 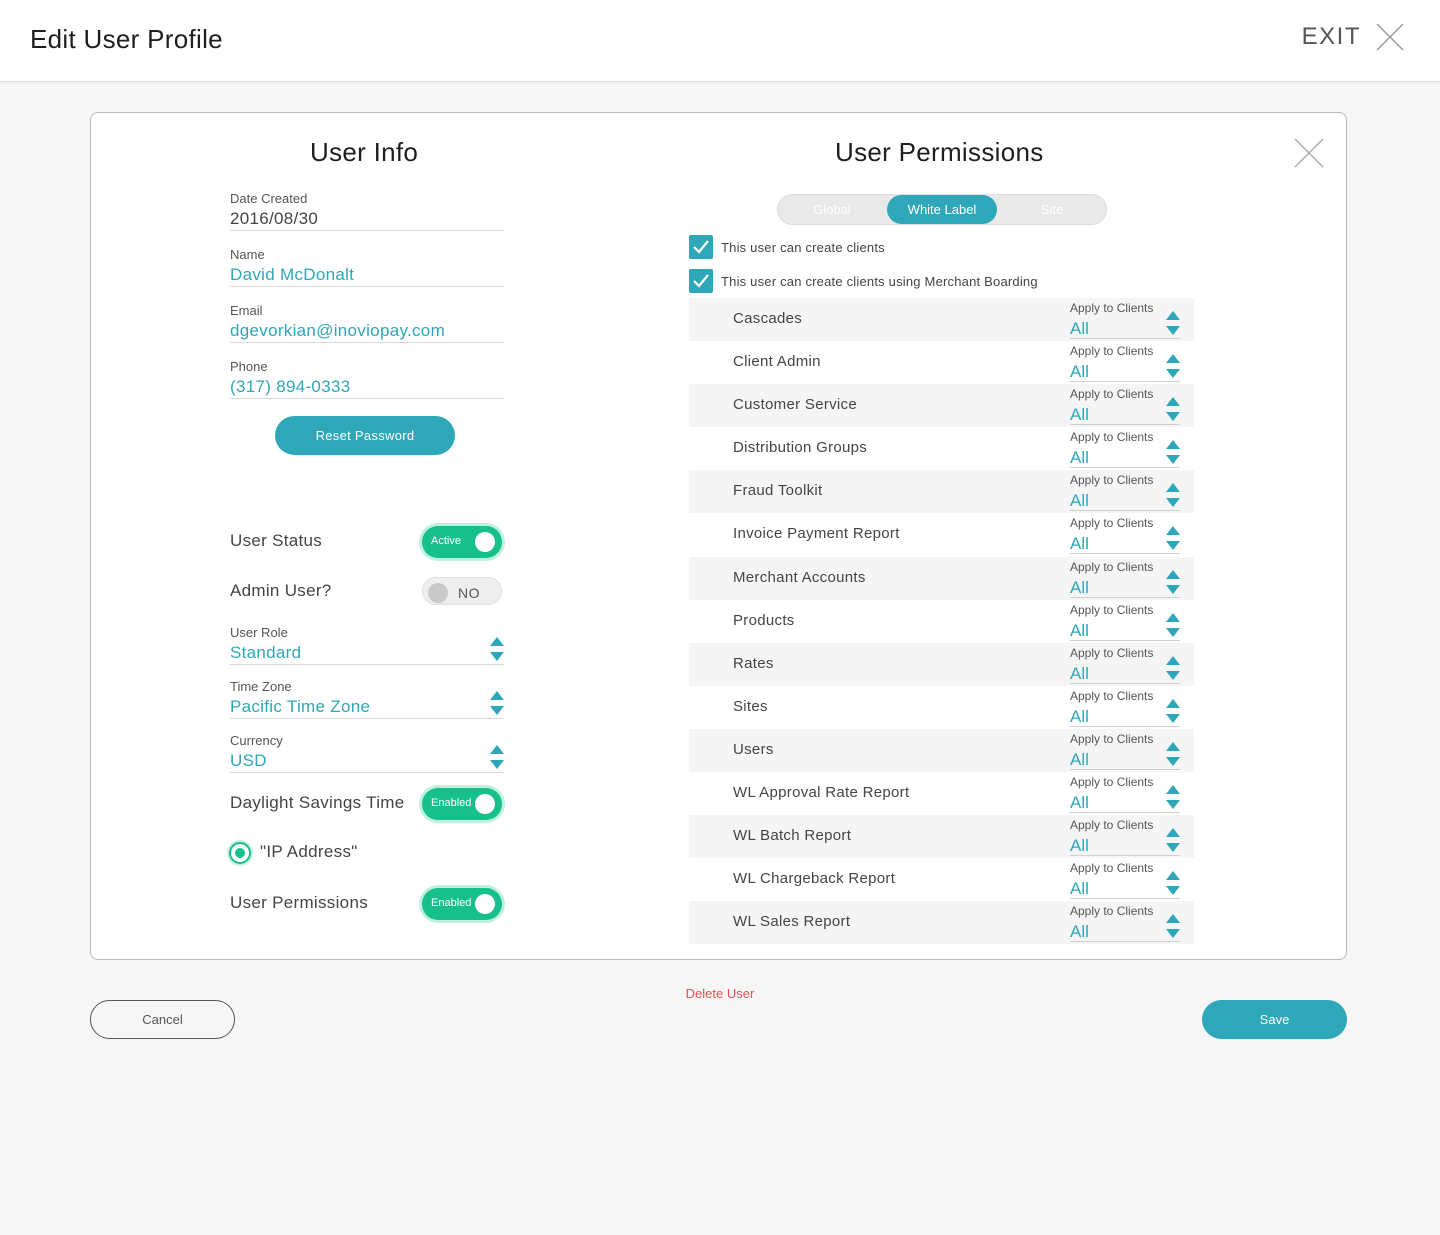 What do you see at coordinates (367, 645) in the screenshot?
I see `user-role-select: User Role Standard` at bounding box center [367, 645].